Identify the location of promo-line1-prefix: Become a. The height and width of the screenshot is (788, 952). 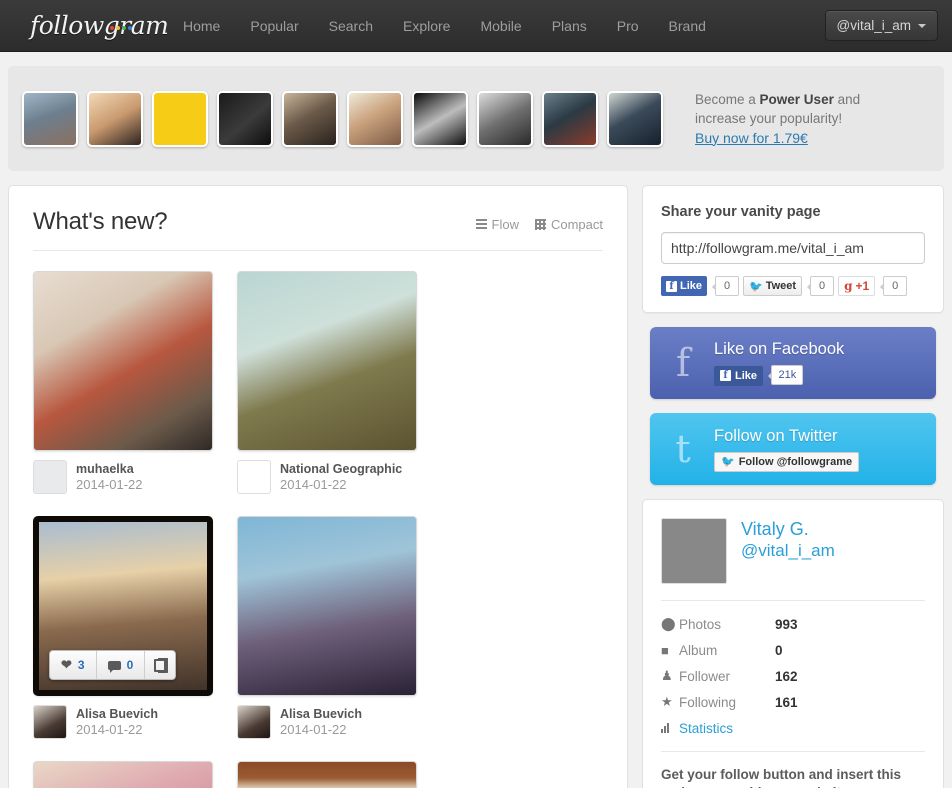
(727, 99).